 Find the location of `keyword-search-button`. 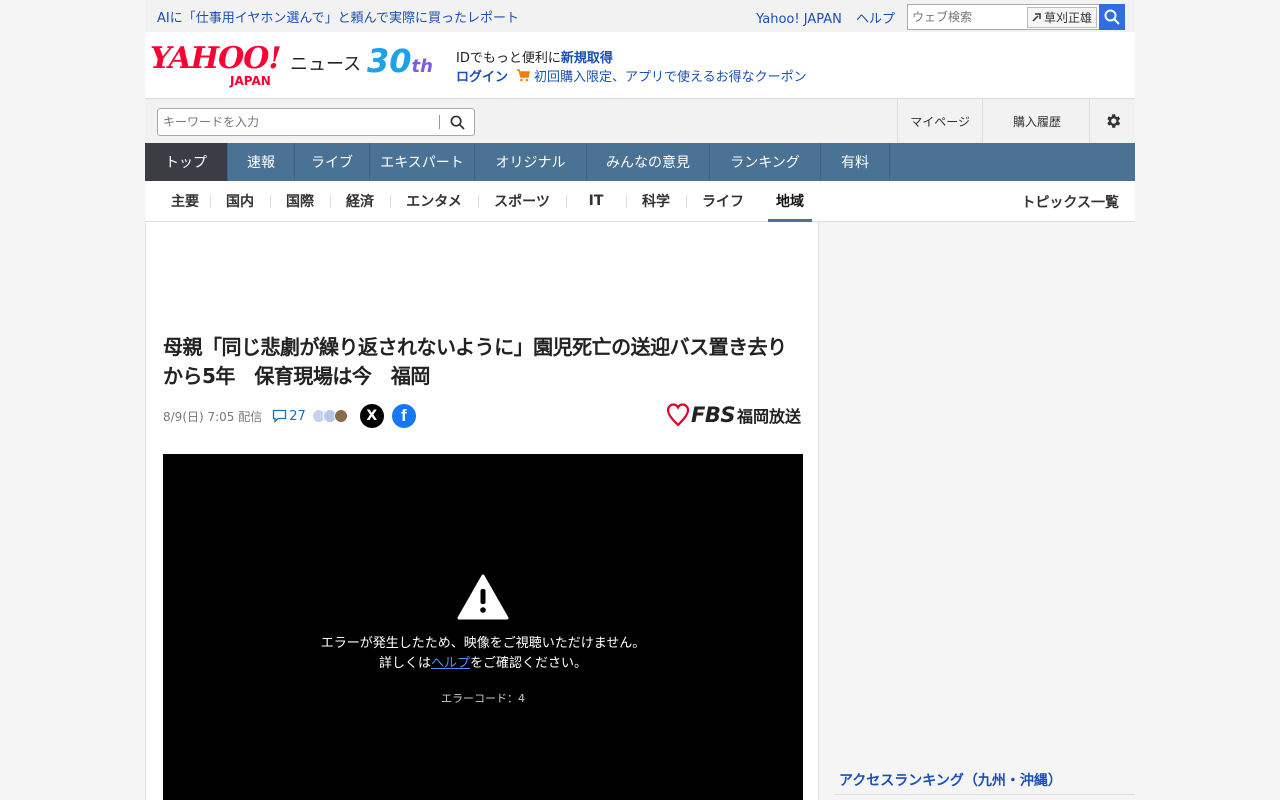

keyword-search-button is located at coordinates (457, 122).